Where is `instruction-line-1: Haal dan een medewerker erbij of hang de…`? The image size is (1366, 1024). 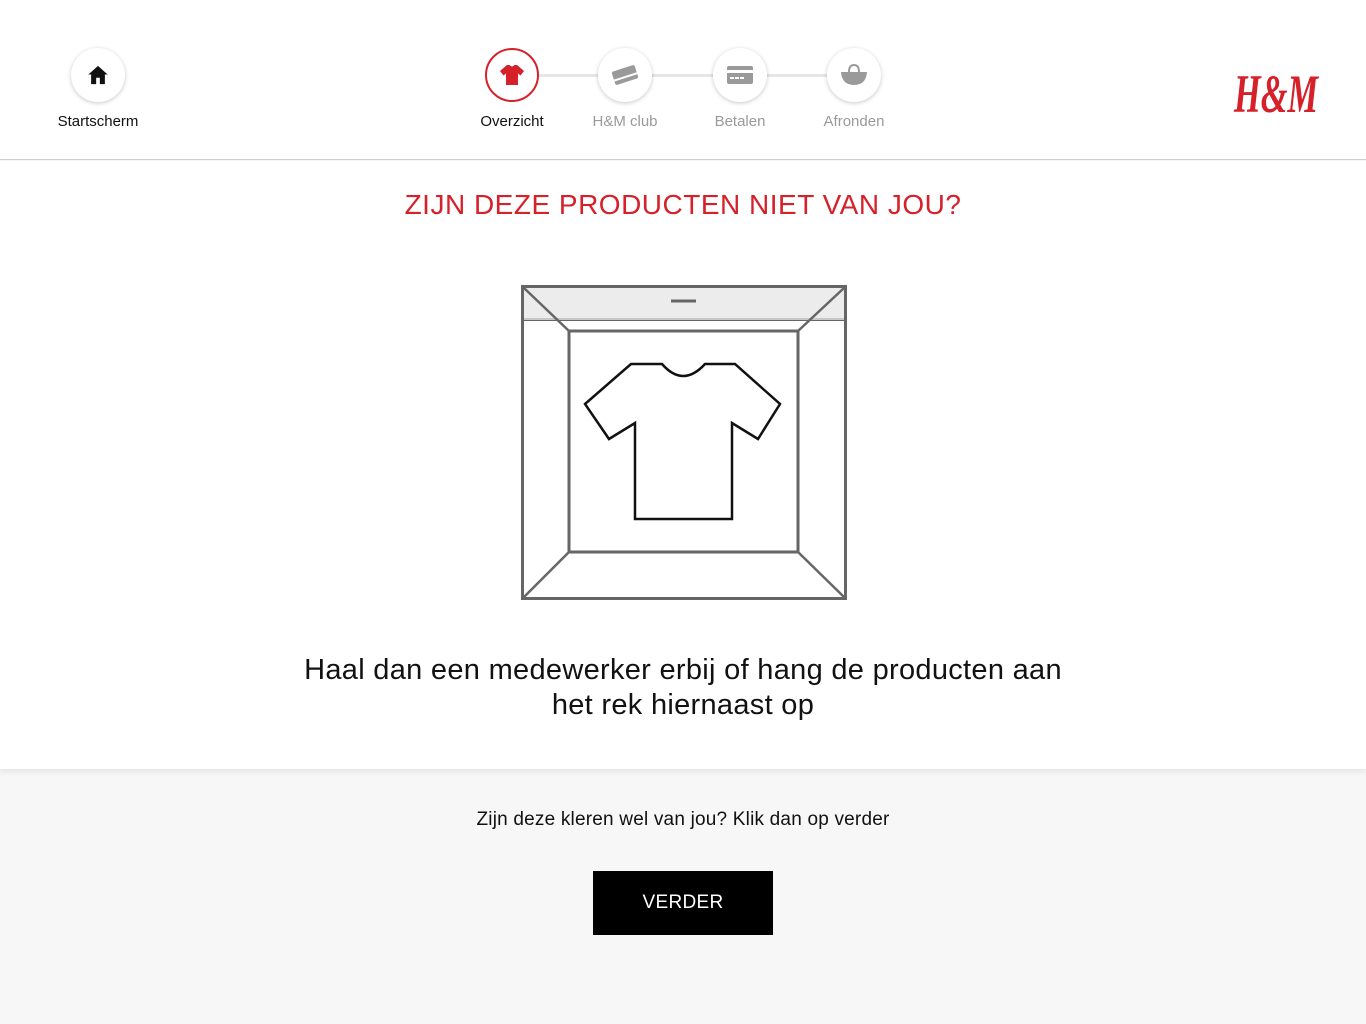 instruction-line-1: Haal dan een medewerker erbij of hang de… is located at coordinates (683, 670).